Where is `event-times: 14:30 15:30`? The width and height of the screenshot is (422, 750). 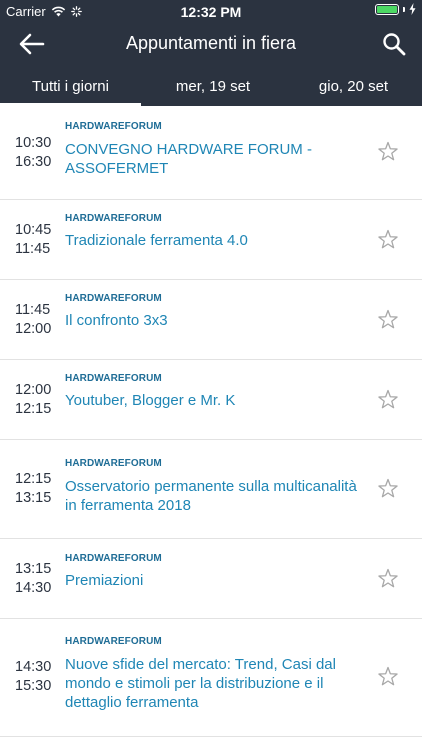 event-times: 14:30 15:30 is located at coordinates (33, 677).